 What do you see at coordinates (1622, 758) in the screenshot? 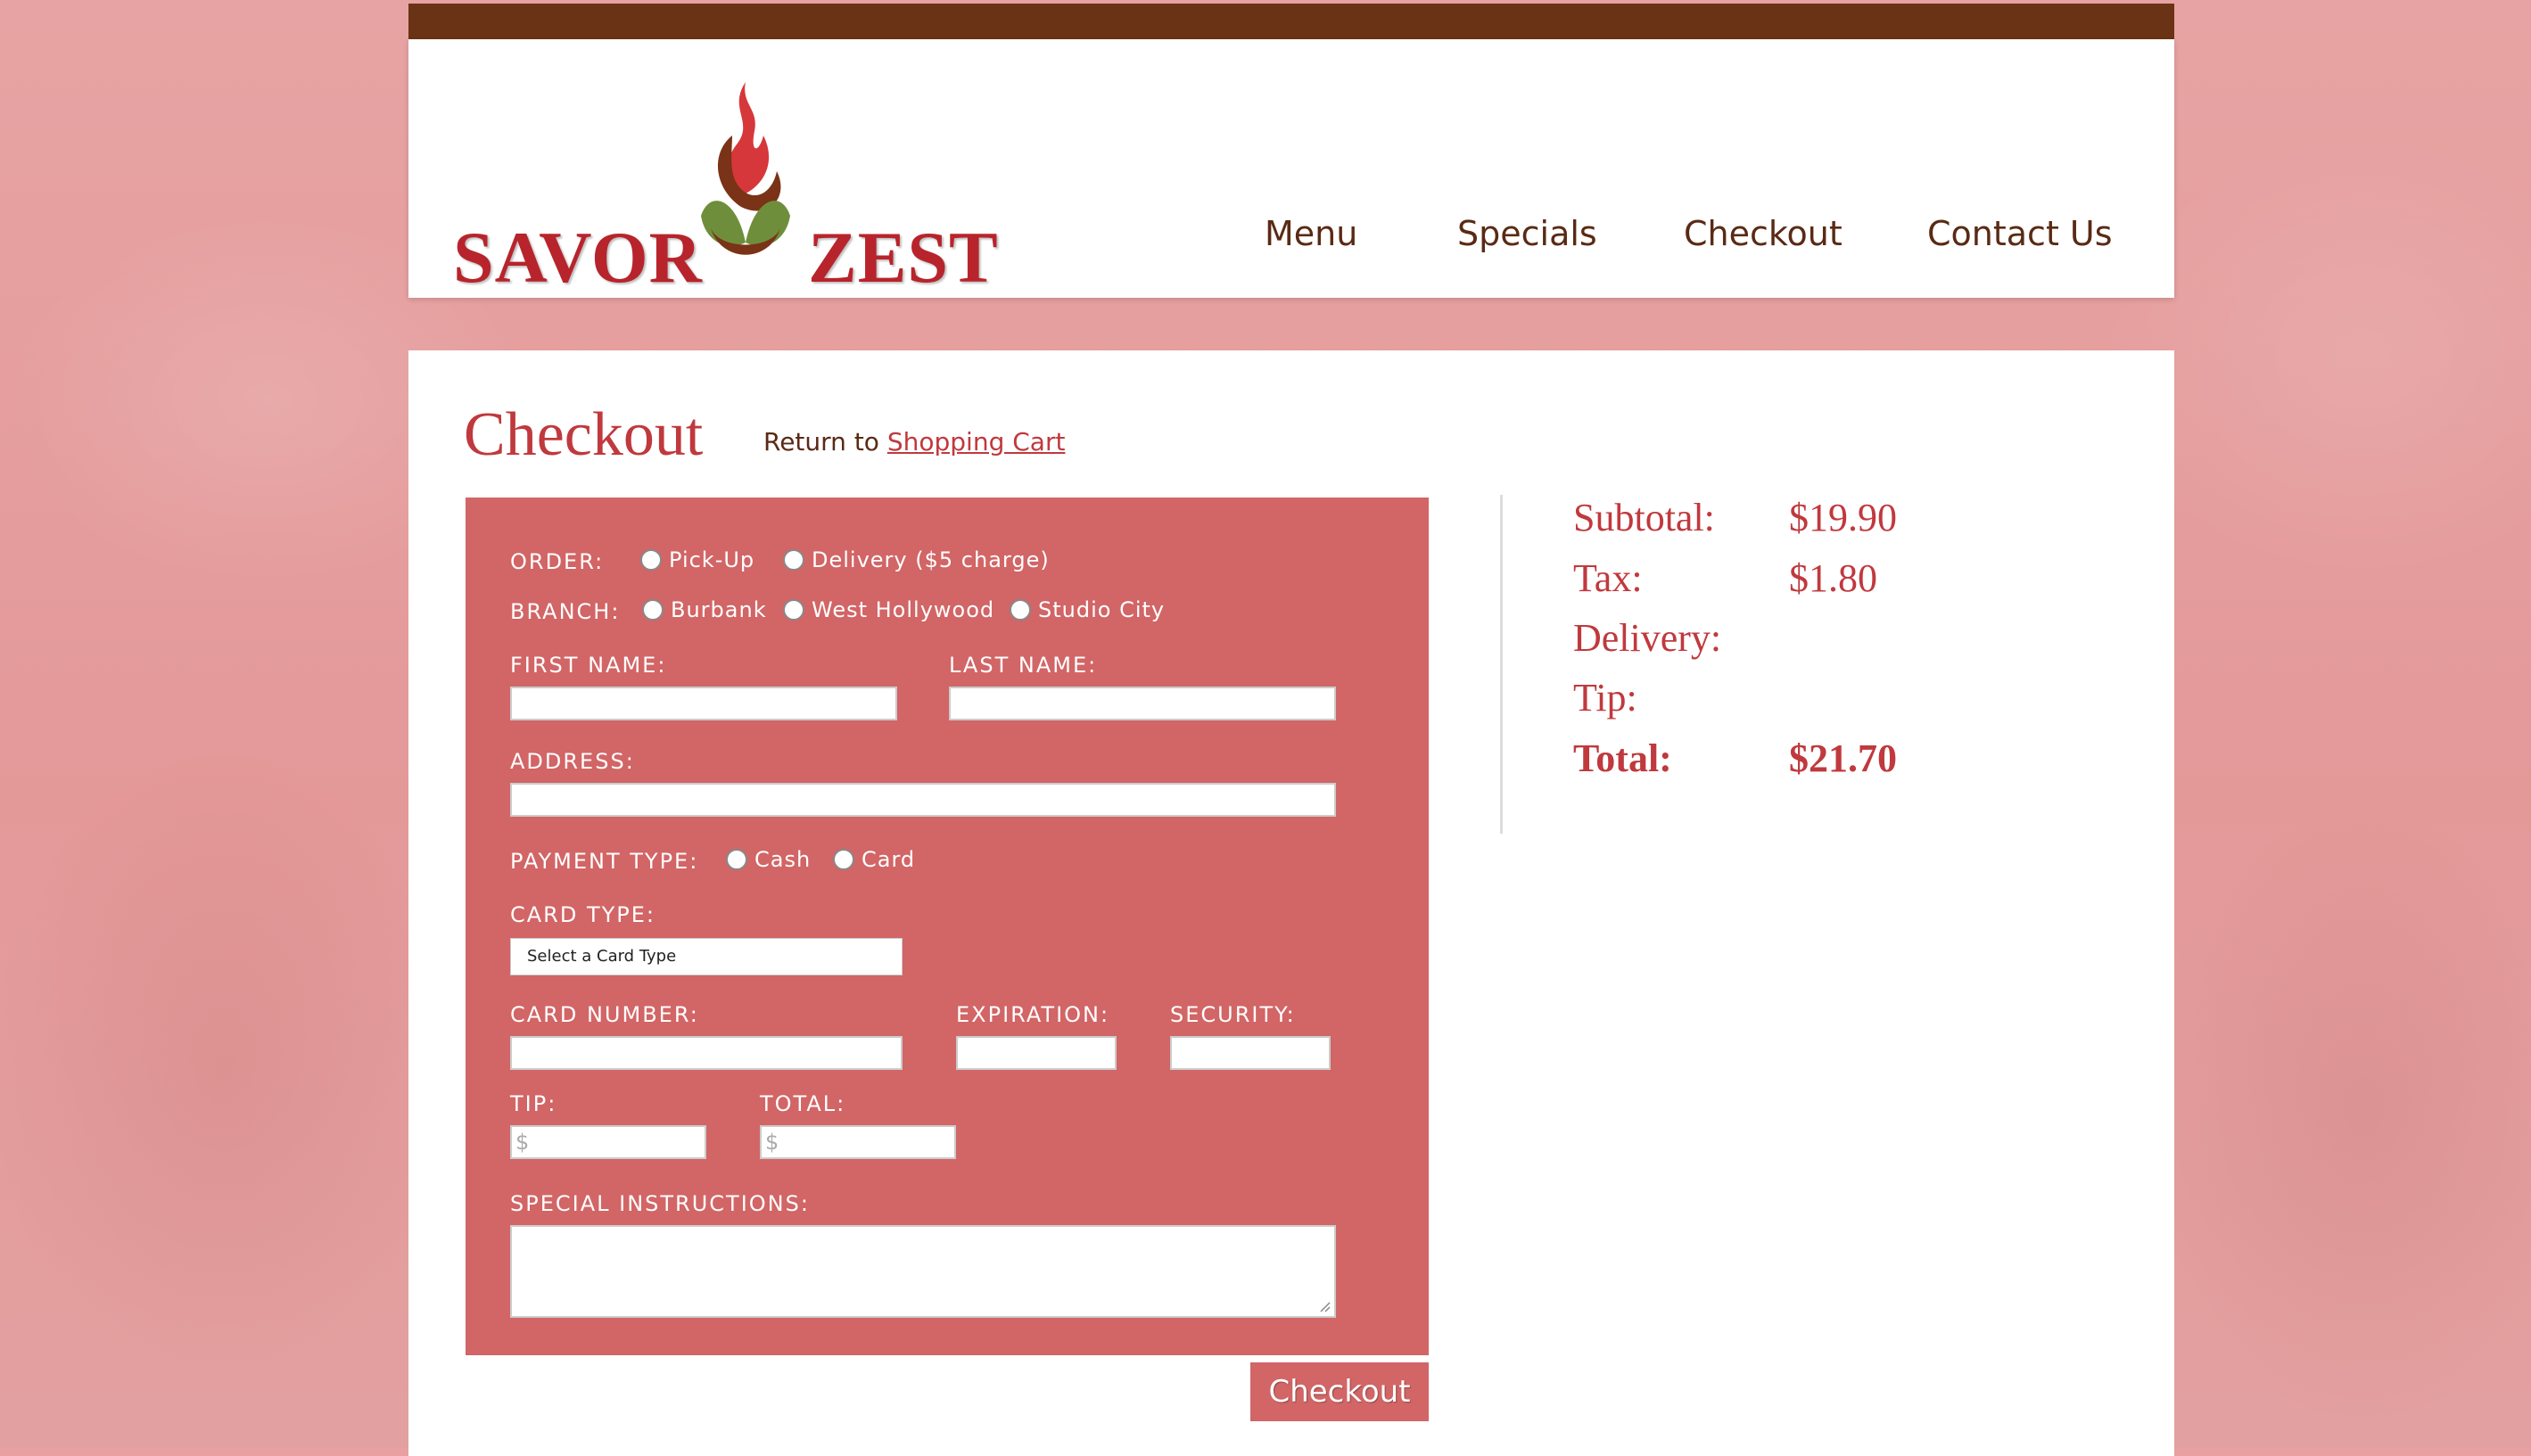
I see `total-summary-label: Total:` at bounding box center [1622, 758].